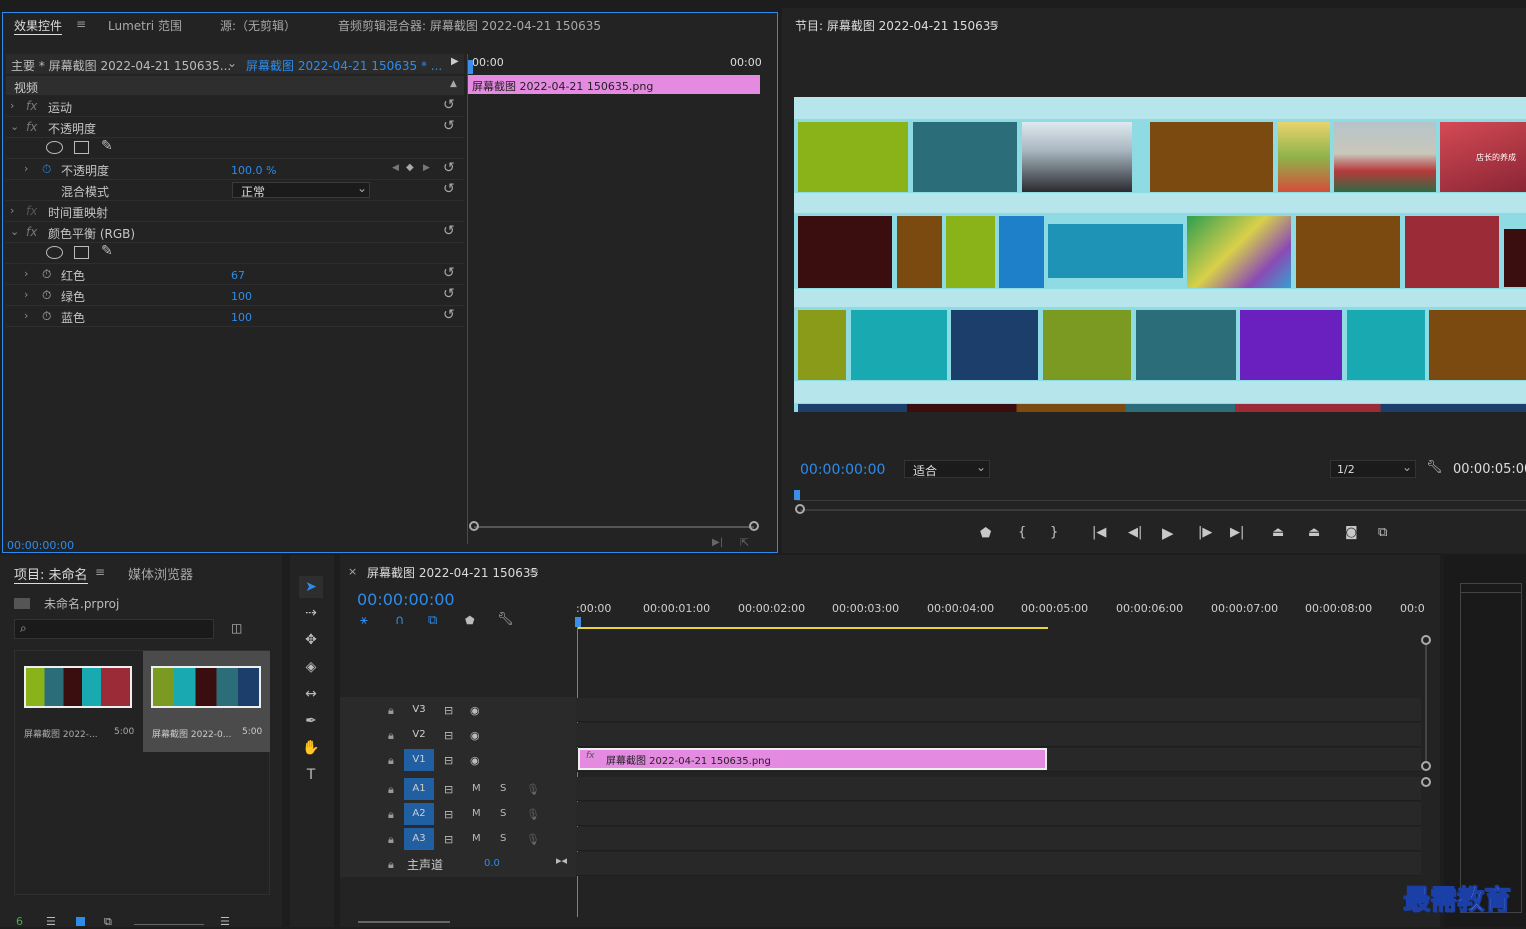  I want to click on ripple-edit-tool-icon: ✥, so click(311, 640).